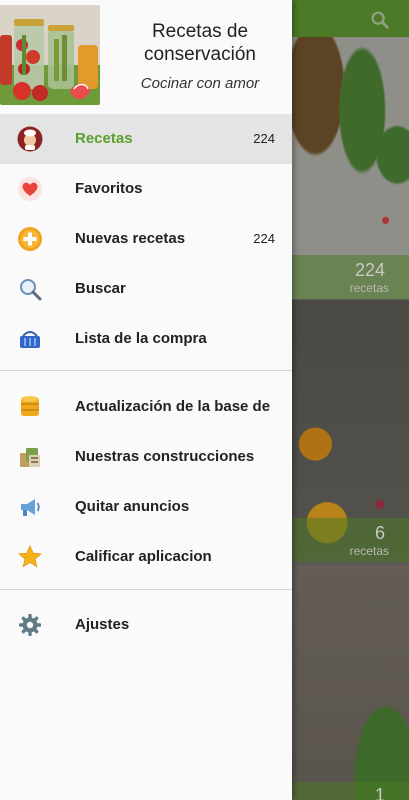  What do you see at coordinates (173, 406) in the screenshot?
I see `menu-label: Actualización de la base de` at bounding box center [173, 406].